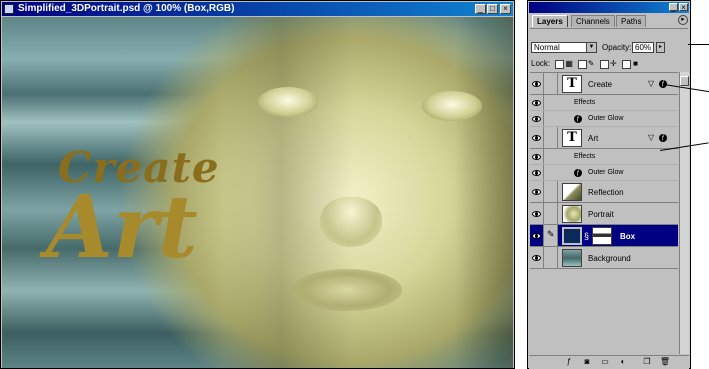  What do you see at coordinates (684, 81) in the screenshot?
I see `scrollbar-thumb` at bounding box center [684, 81].